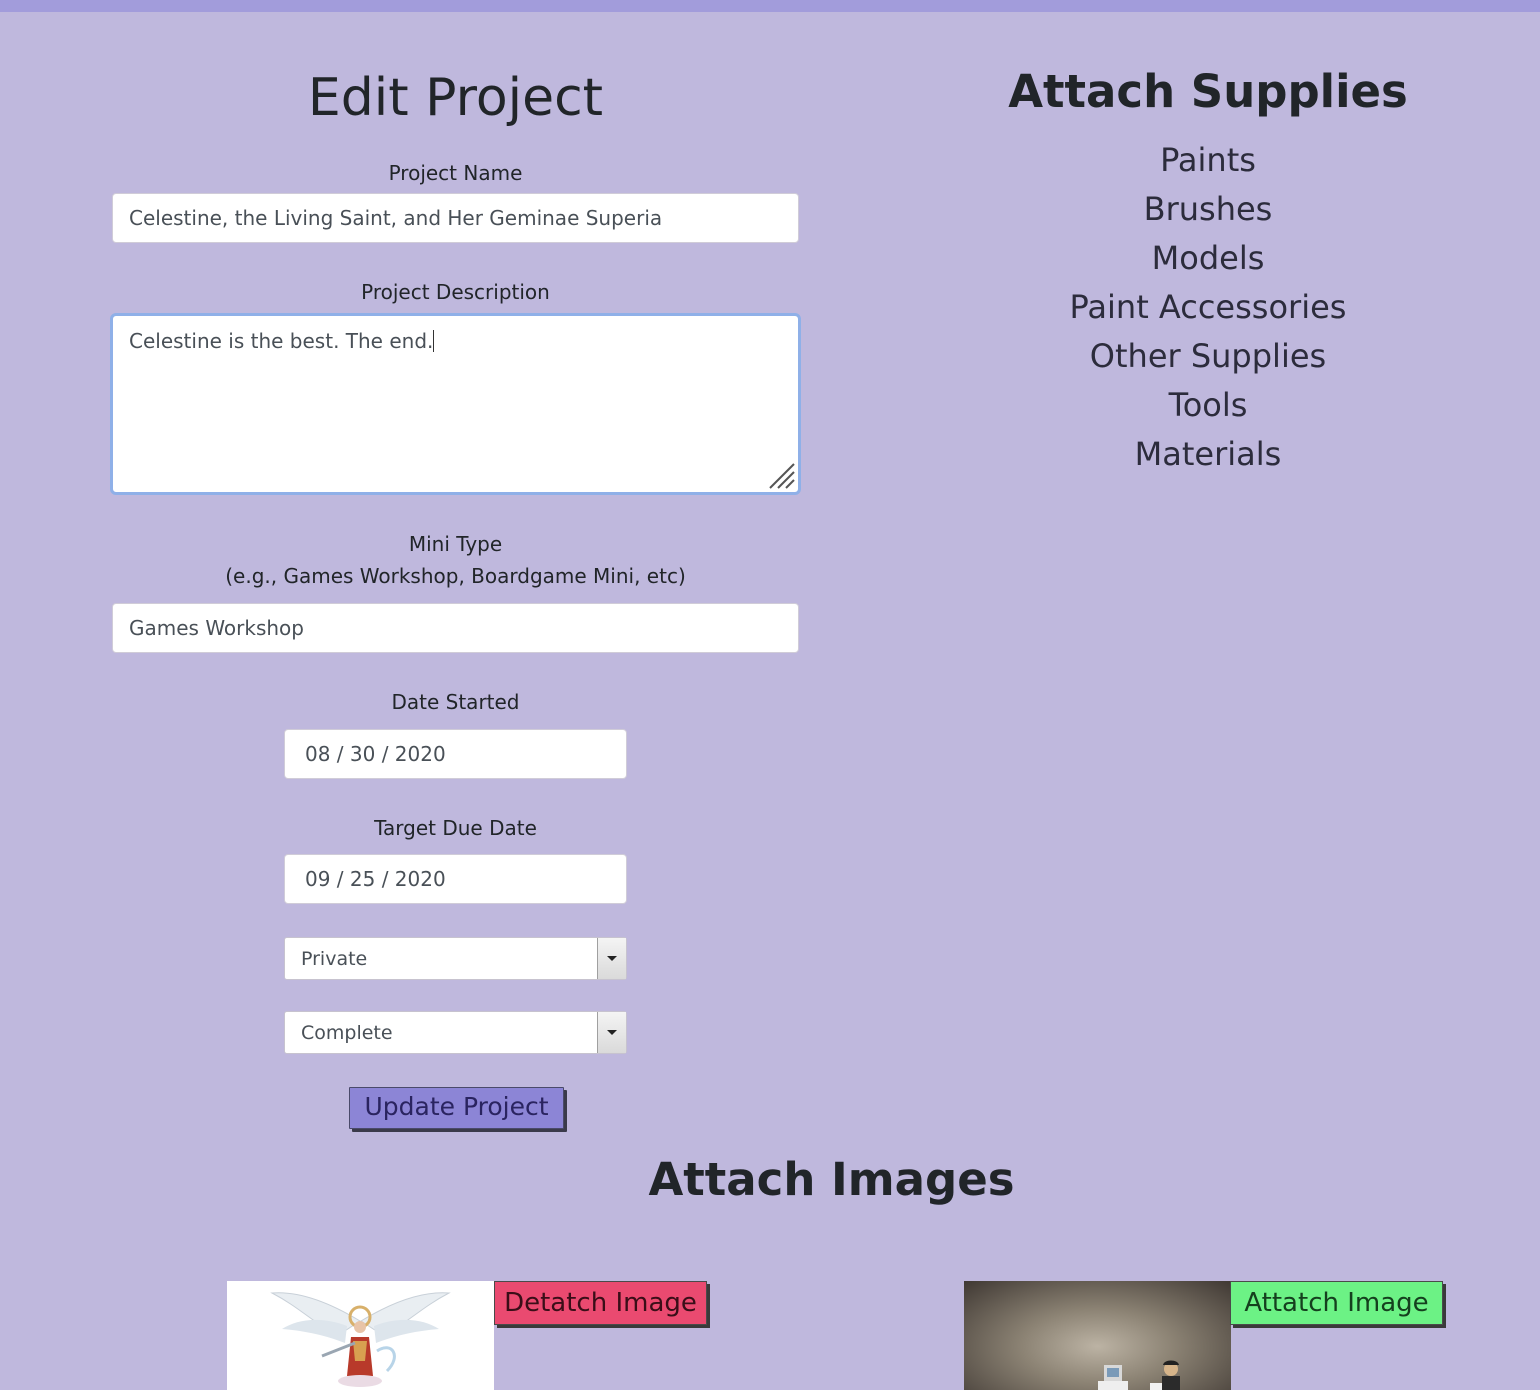 Image resolution: width=1540 pixels, height=1390 pixels. I want to click on supply-link-paint-accessories: Paint Accessories, so click(1208, 307).